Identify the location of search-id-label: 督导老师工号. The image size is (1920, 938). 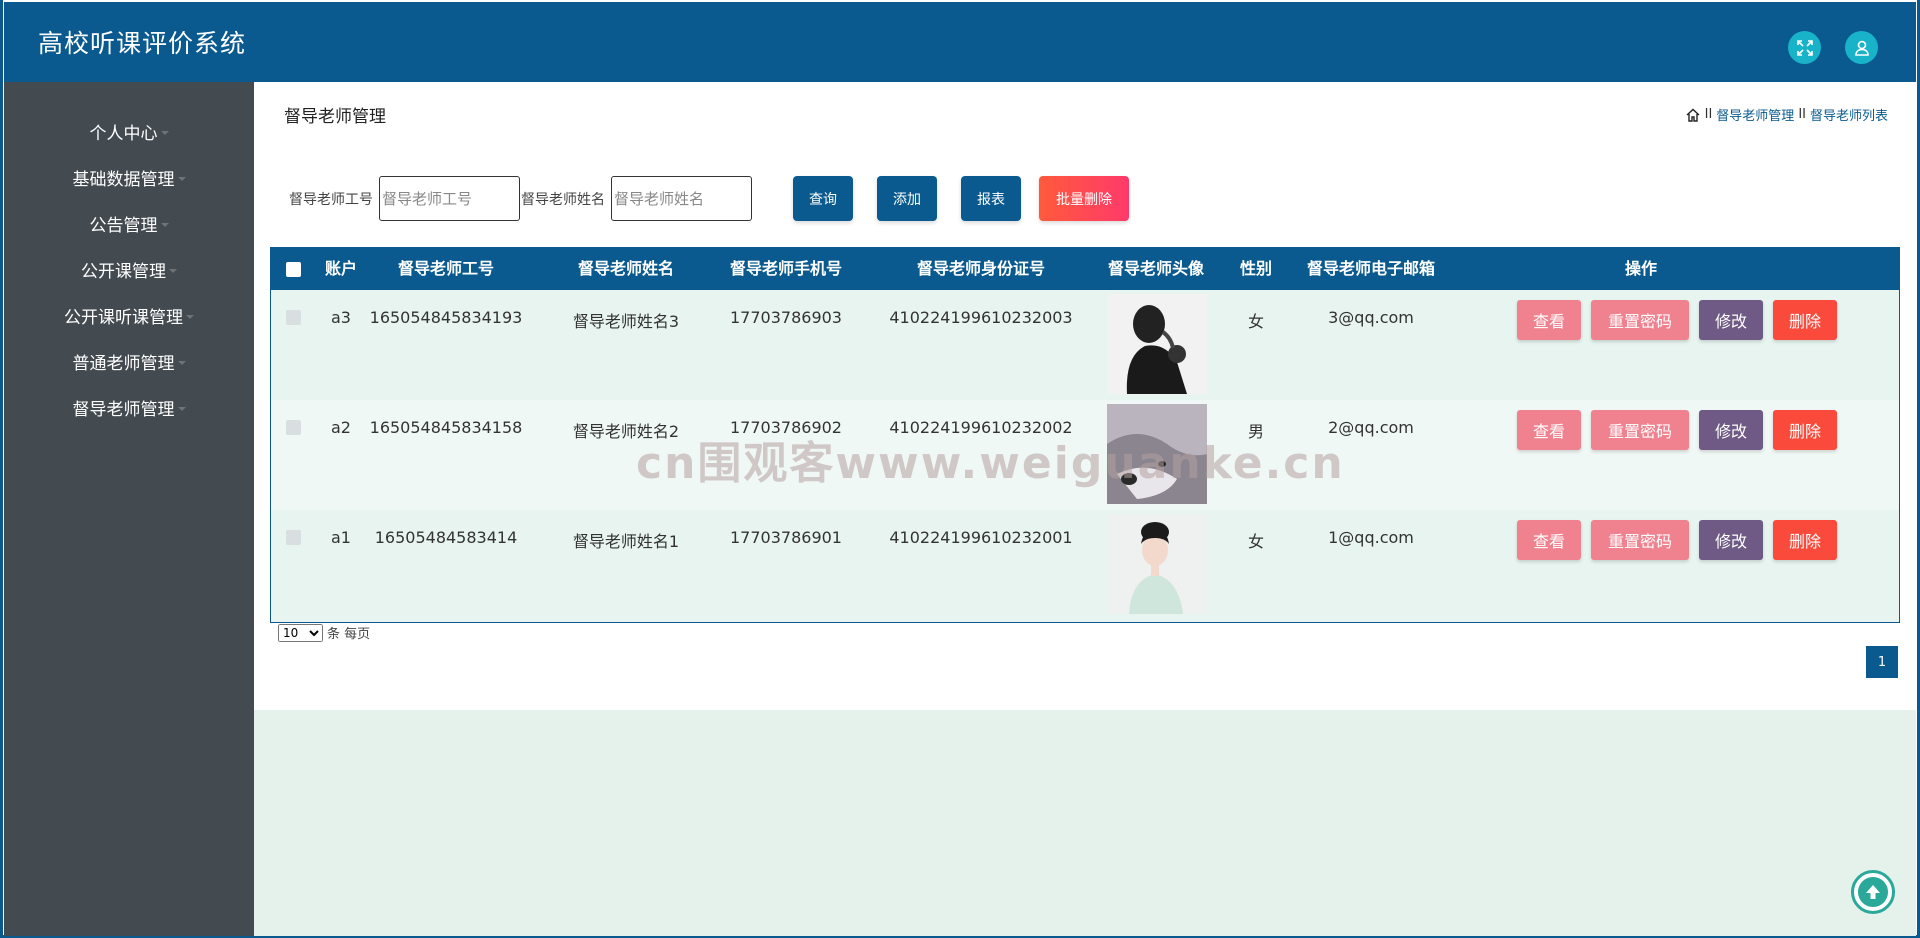
(331, 200).